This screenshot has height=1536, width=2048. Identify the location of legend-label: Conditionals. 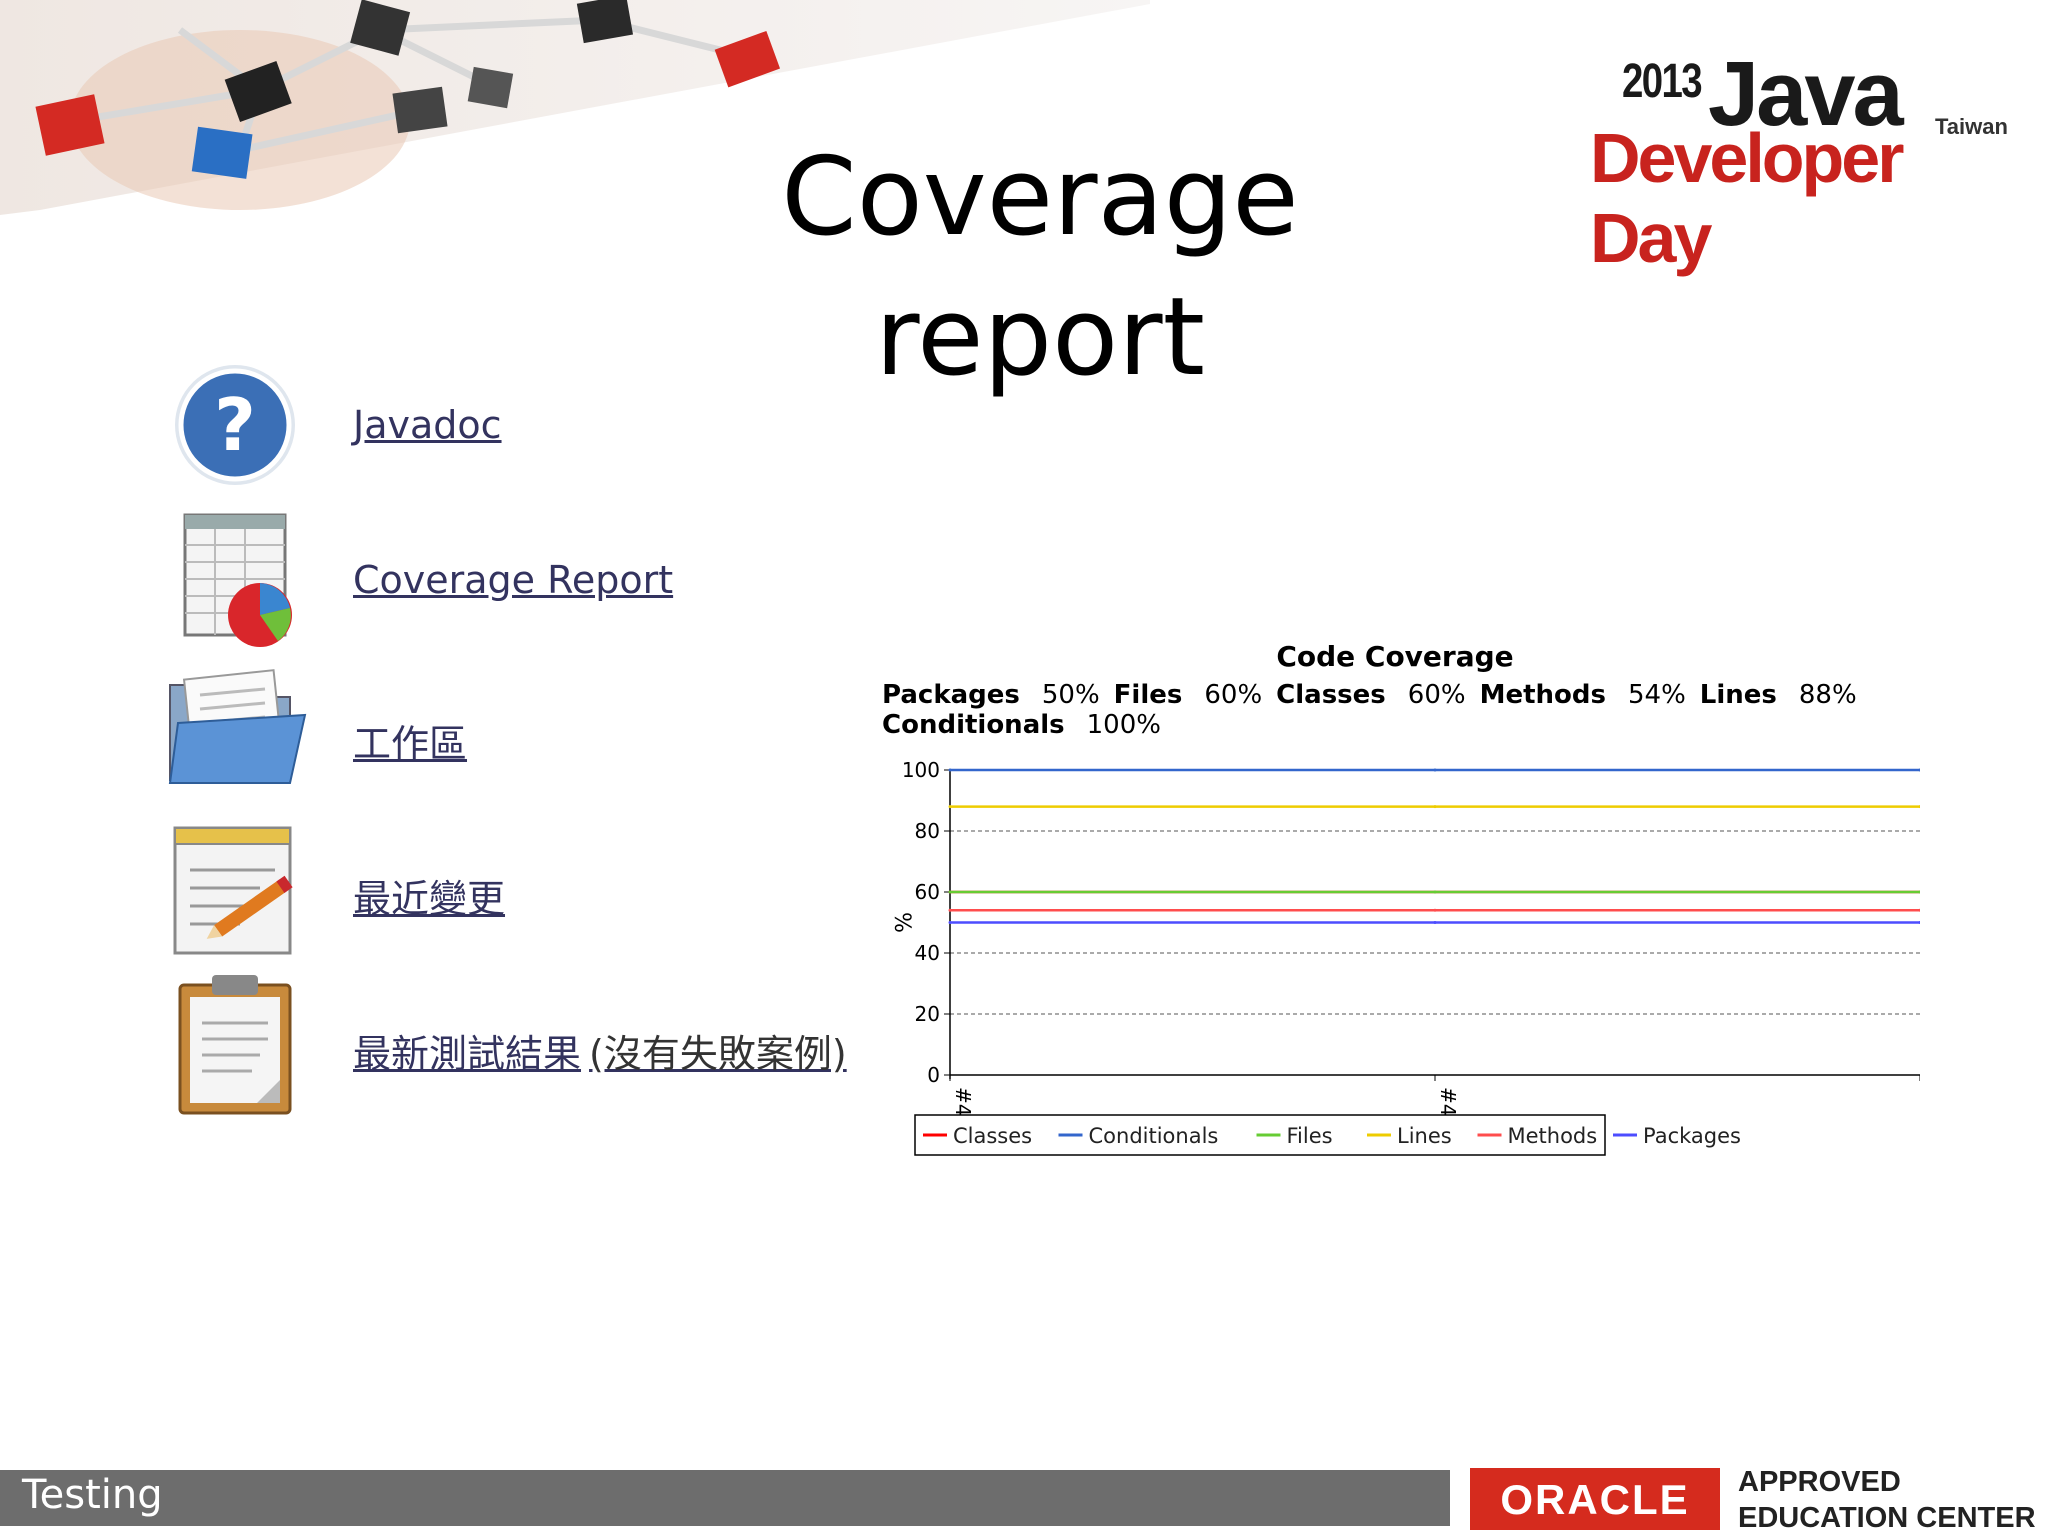
(1154, 1136).